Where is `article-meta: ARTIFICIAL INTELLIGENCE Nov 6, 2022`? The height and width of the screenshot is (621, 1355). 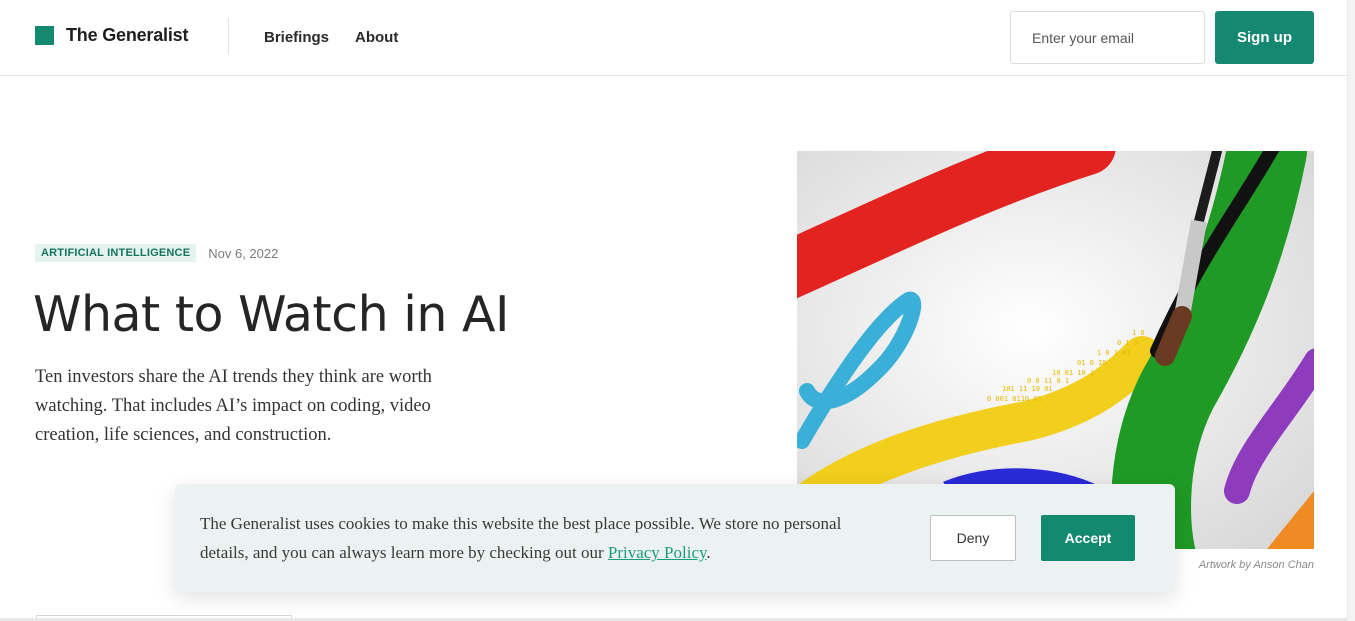
article-meta: ARTIFICIAL INTELLIGENCE Nov 6, 2022 is located at coordinates (156, 253).